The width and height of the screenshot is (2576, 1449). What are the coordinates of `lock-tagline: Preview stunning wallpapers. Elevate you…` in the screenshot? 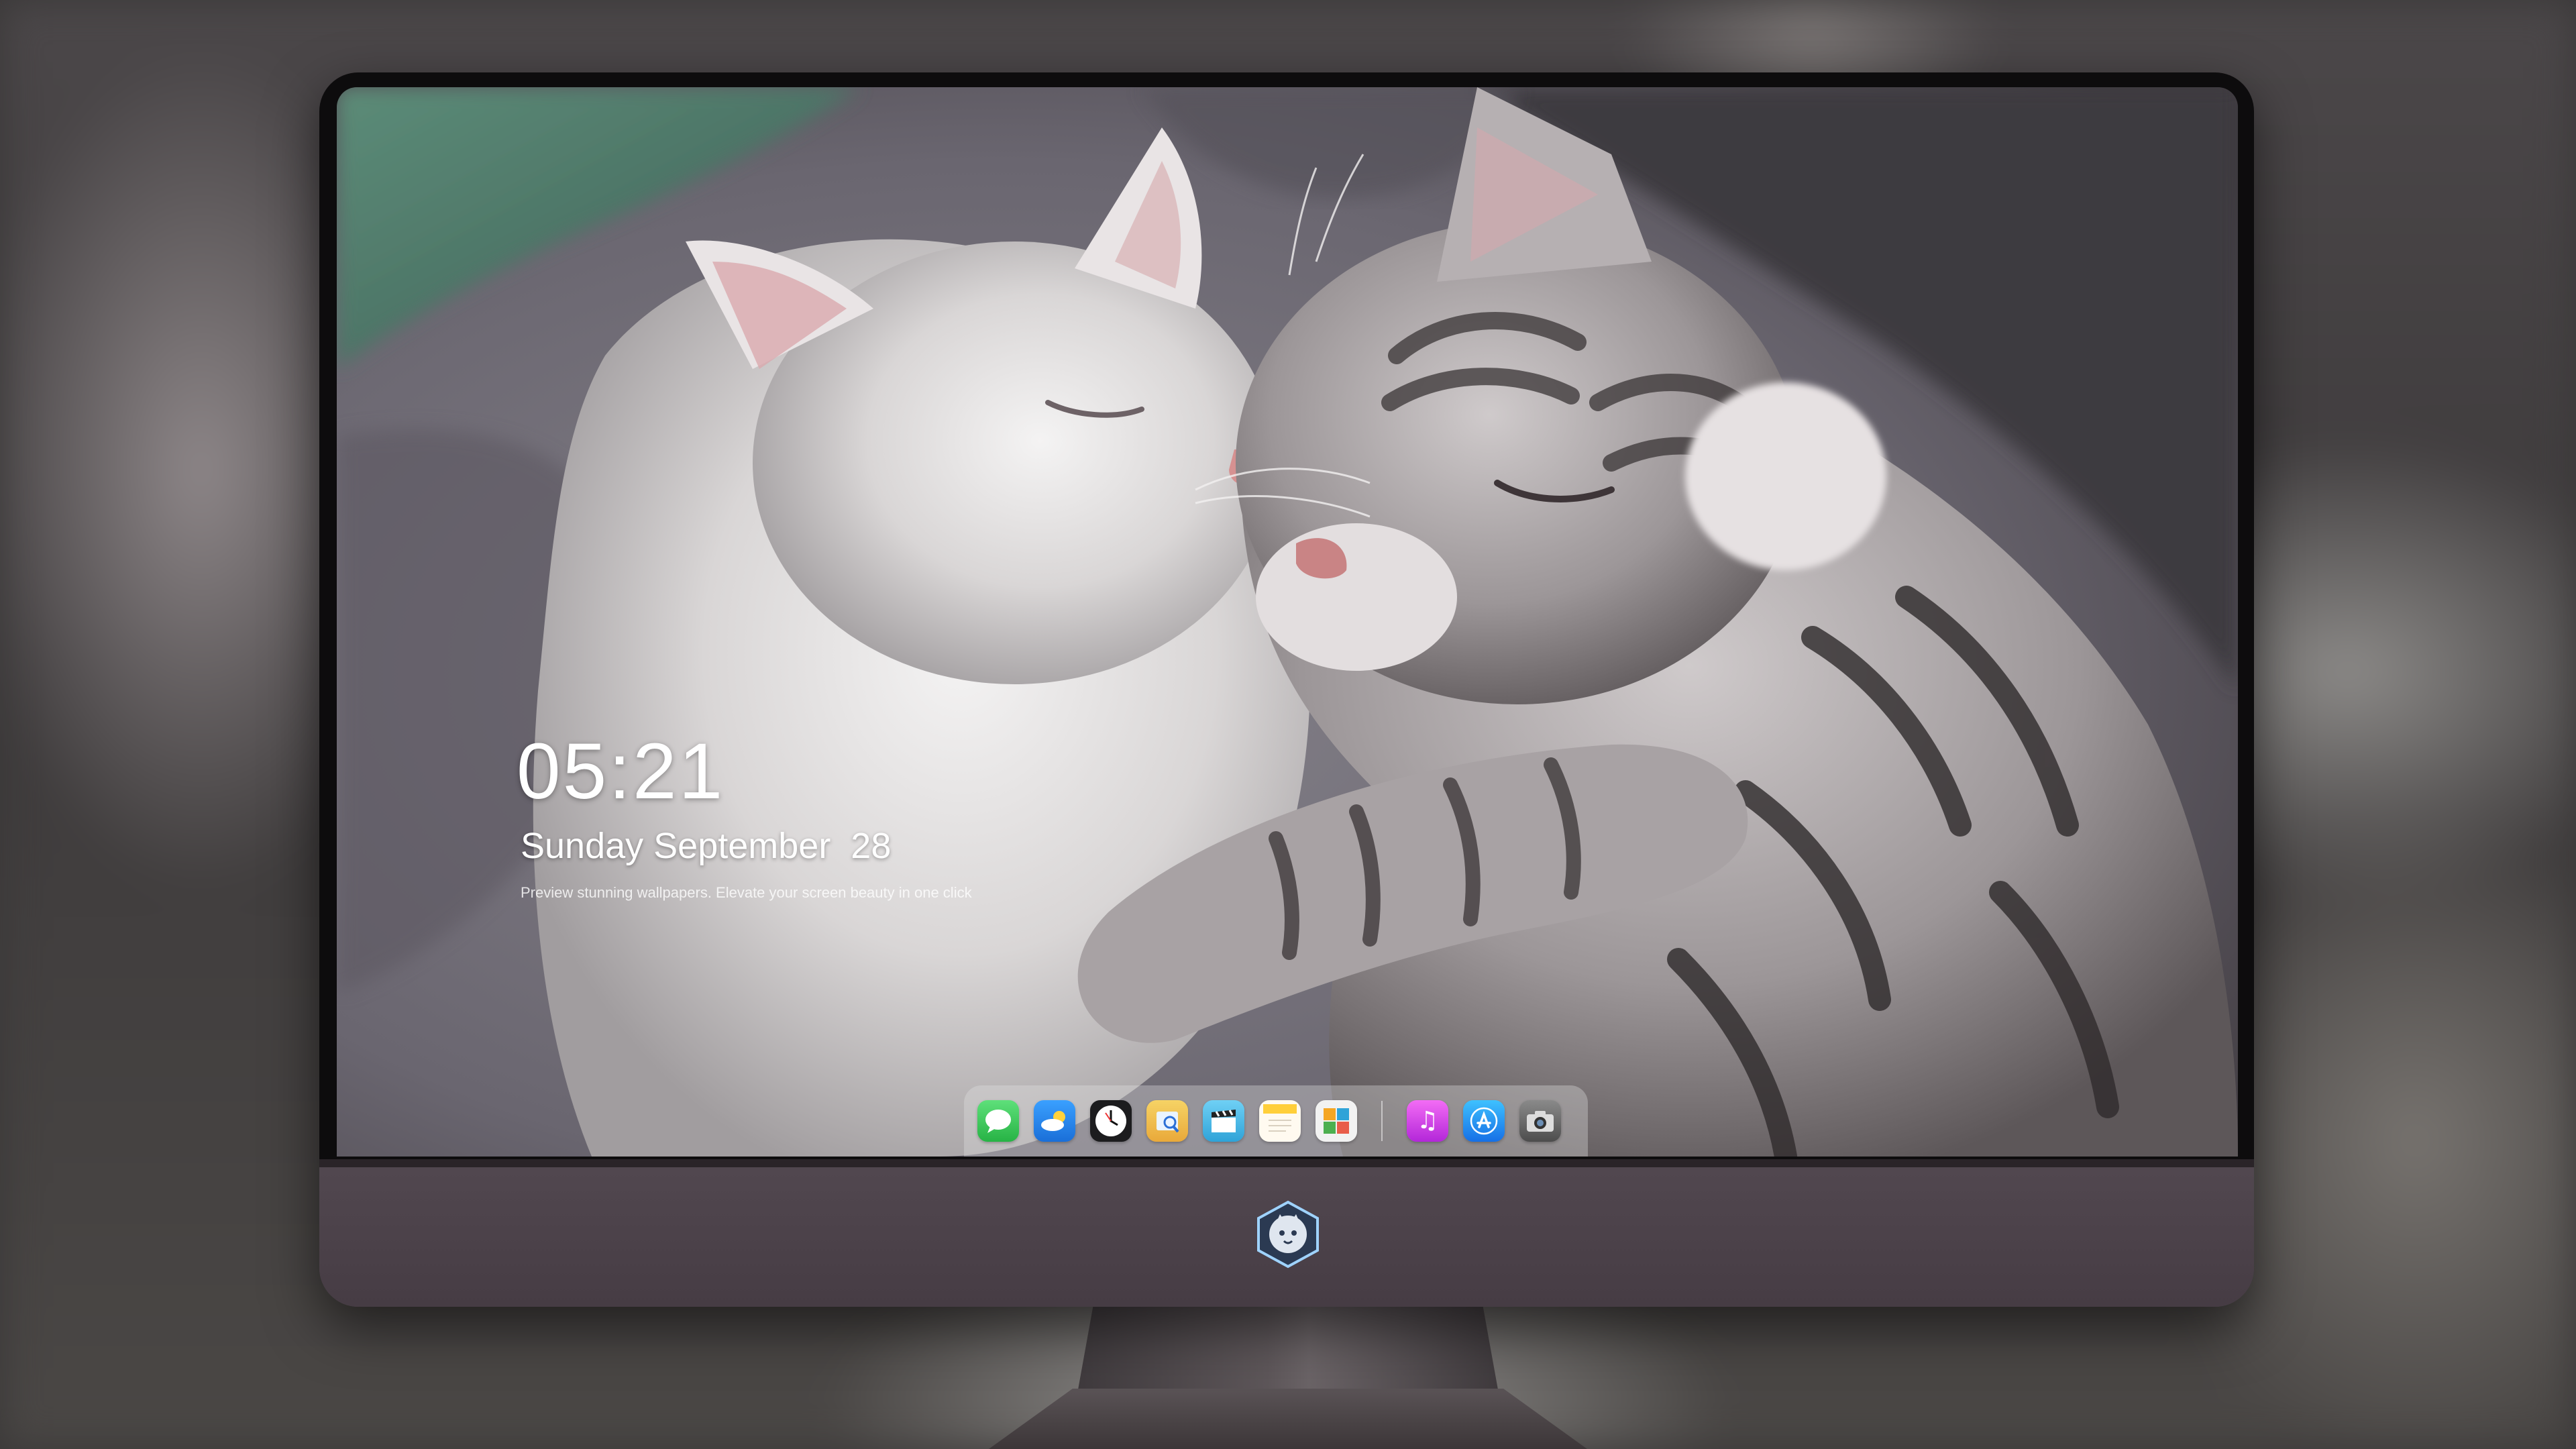 It's located at (746, 892).